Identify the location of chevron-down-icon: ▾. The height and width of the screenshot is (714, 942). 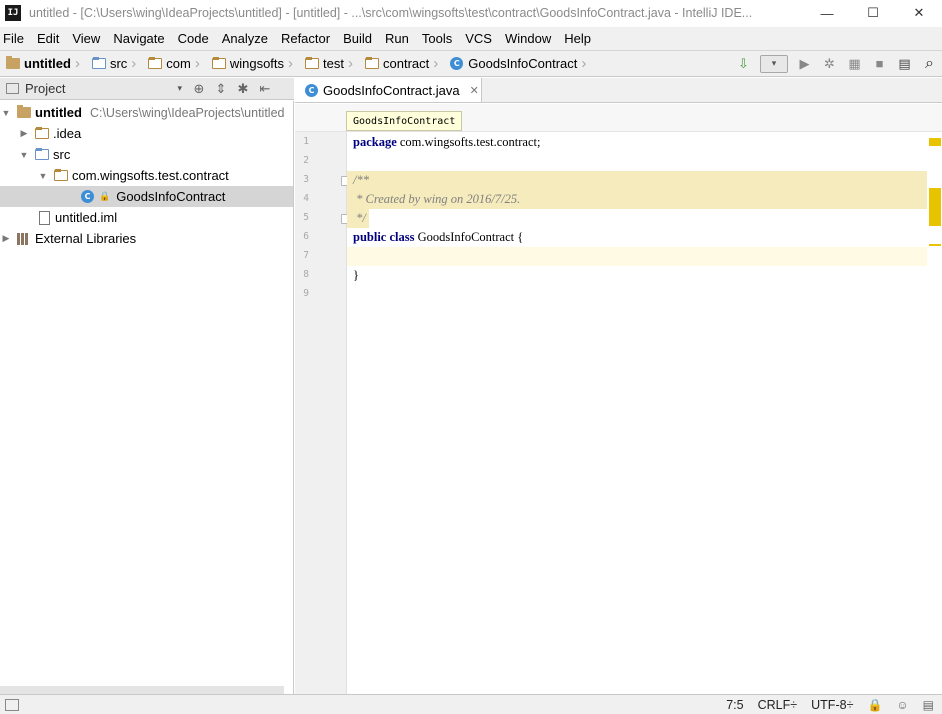
(179, 88).